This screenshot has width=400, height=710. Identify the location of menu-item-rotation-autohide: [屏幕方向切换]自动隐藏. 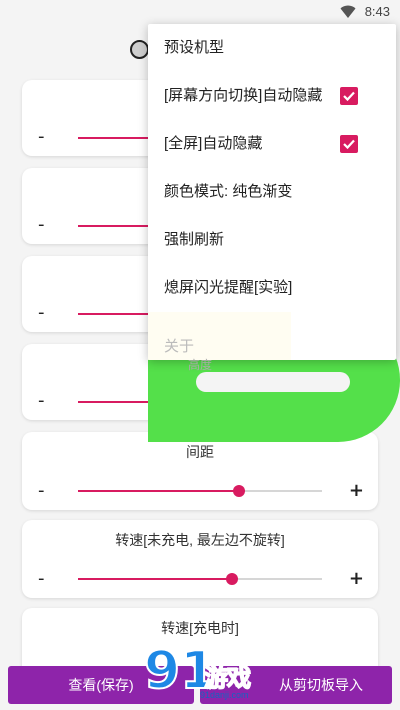
(272, 96).